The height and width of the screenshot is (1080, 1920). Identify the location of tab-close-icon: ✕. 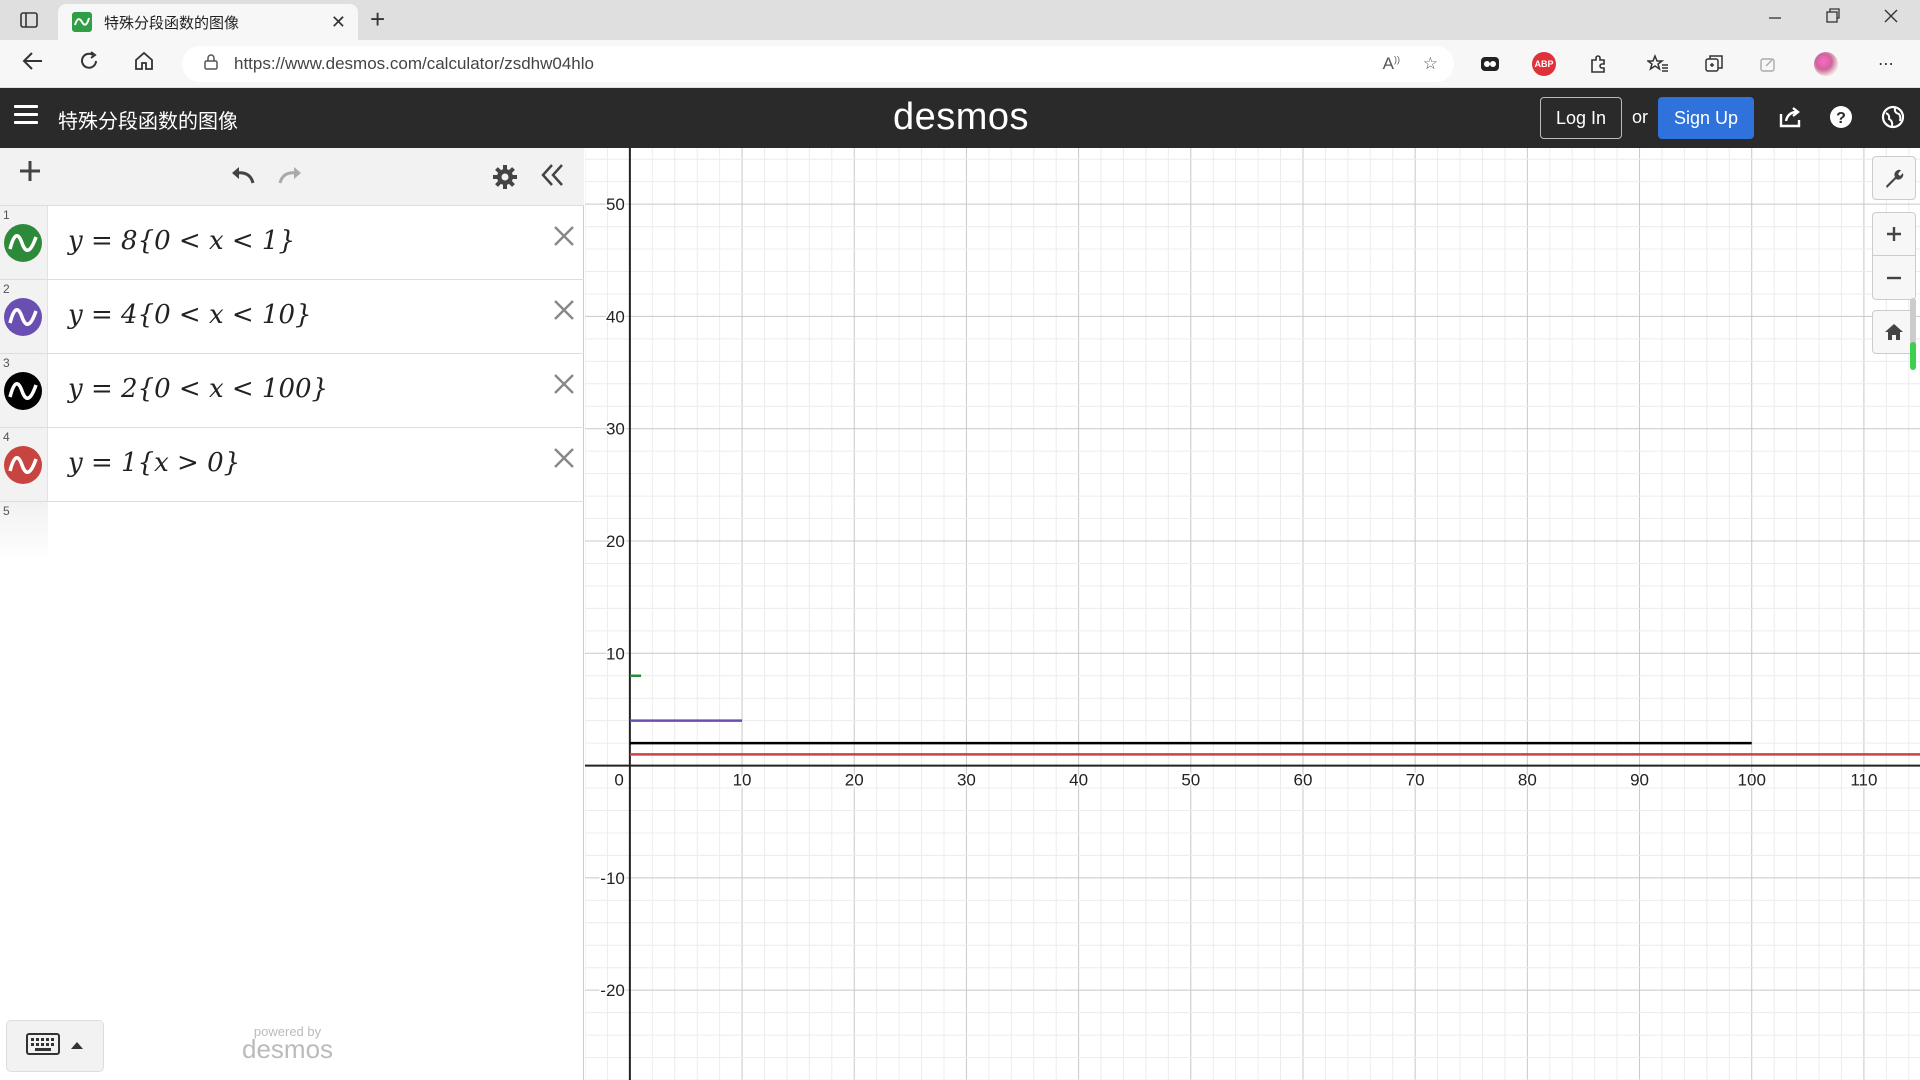
(338, 22).